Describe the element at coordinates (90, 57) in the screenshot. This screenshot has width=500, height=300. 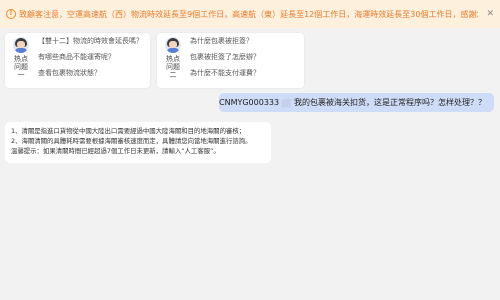
I see `faq-item: 有哪些商品不能運寄呢？` at that location.